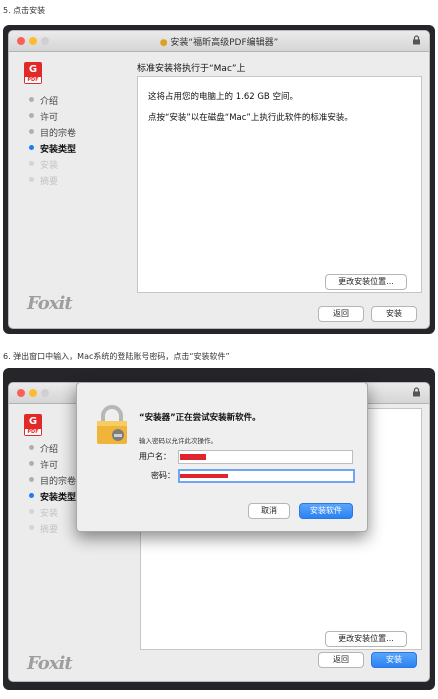 The image size is (438, 699). What do you see at coordinates (21, 393) in the screenshot?
I see `close-button` at bounding box center [21, 393].